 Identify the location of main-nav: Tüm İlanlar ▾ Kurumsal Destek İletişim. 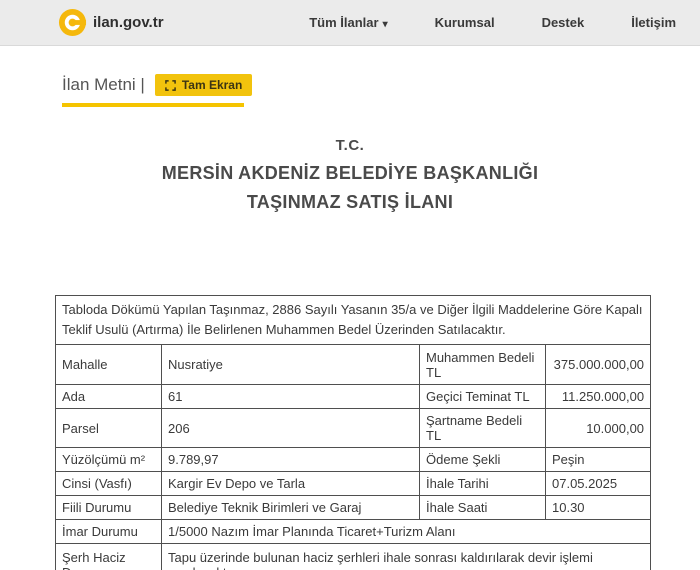
(496, 22).